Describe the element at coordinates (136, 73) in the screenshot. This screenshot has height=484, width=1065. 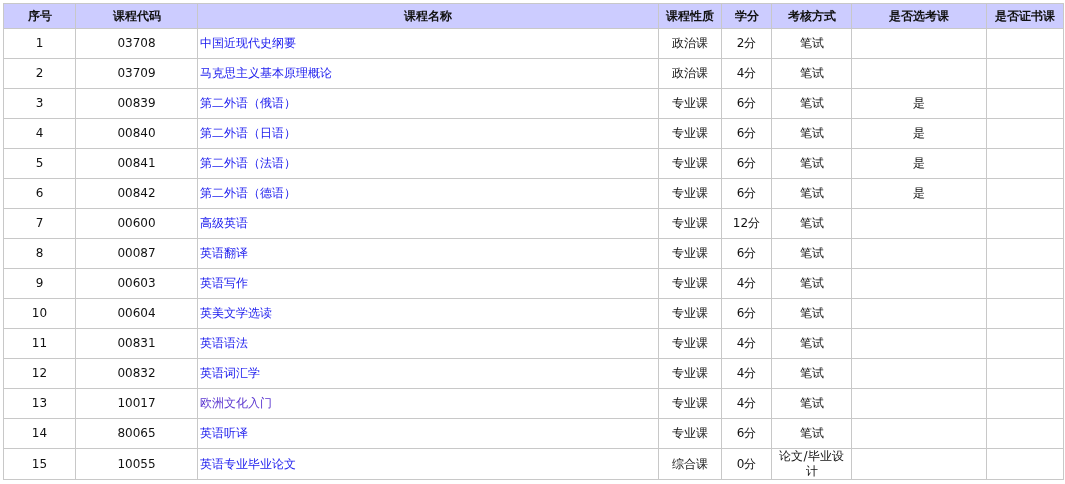
I see `course-code-cell: 03709` at that location.